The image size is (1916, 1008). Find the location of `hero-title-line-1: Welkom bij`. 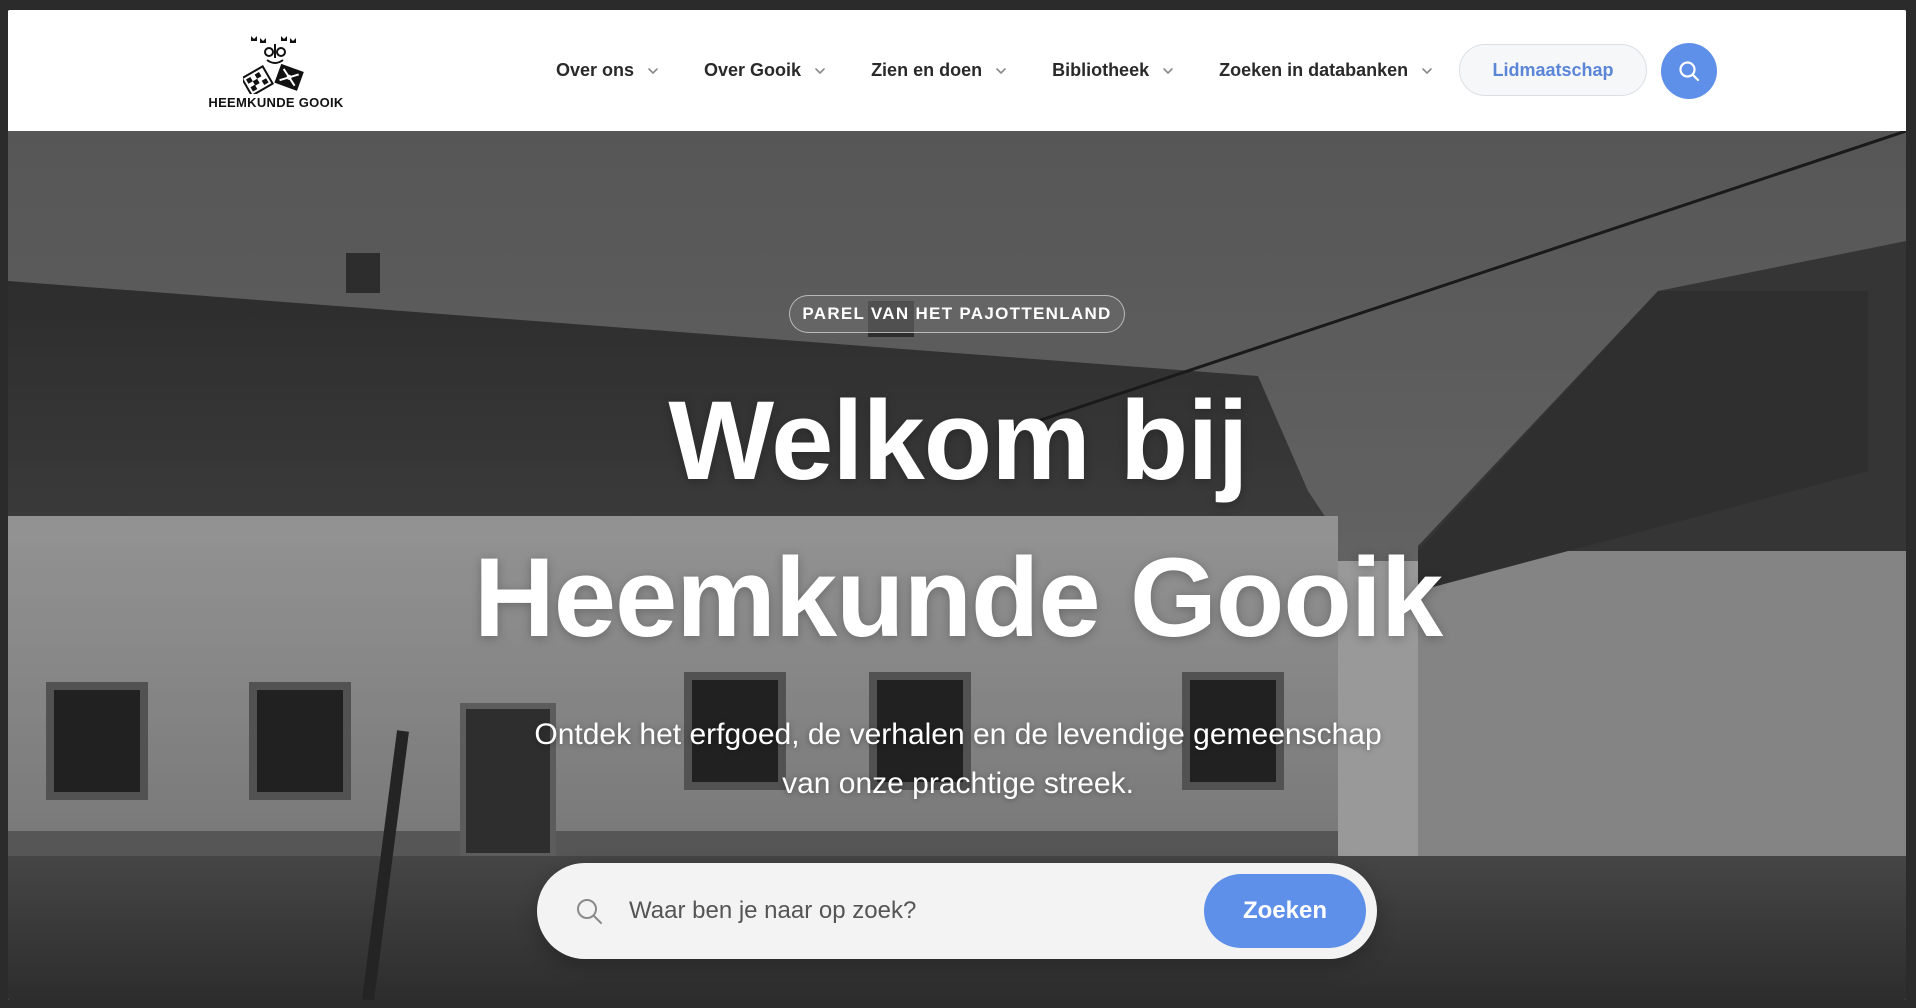

hero-title-line-1: Welkom bij is located at coordinates (958, 440).